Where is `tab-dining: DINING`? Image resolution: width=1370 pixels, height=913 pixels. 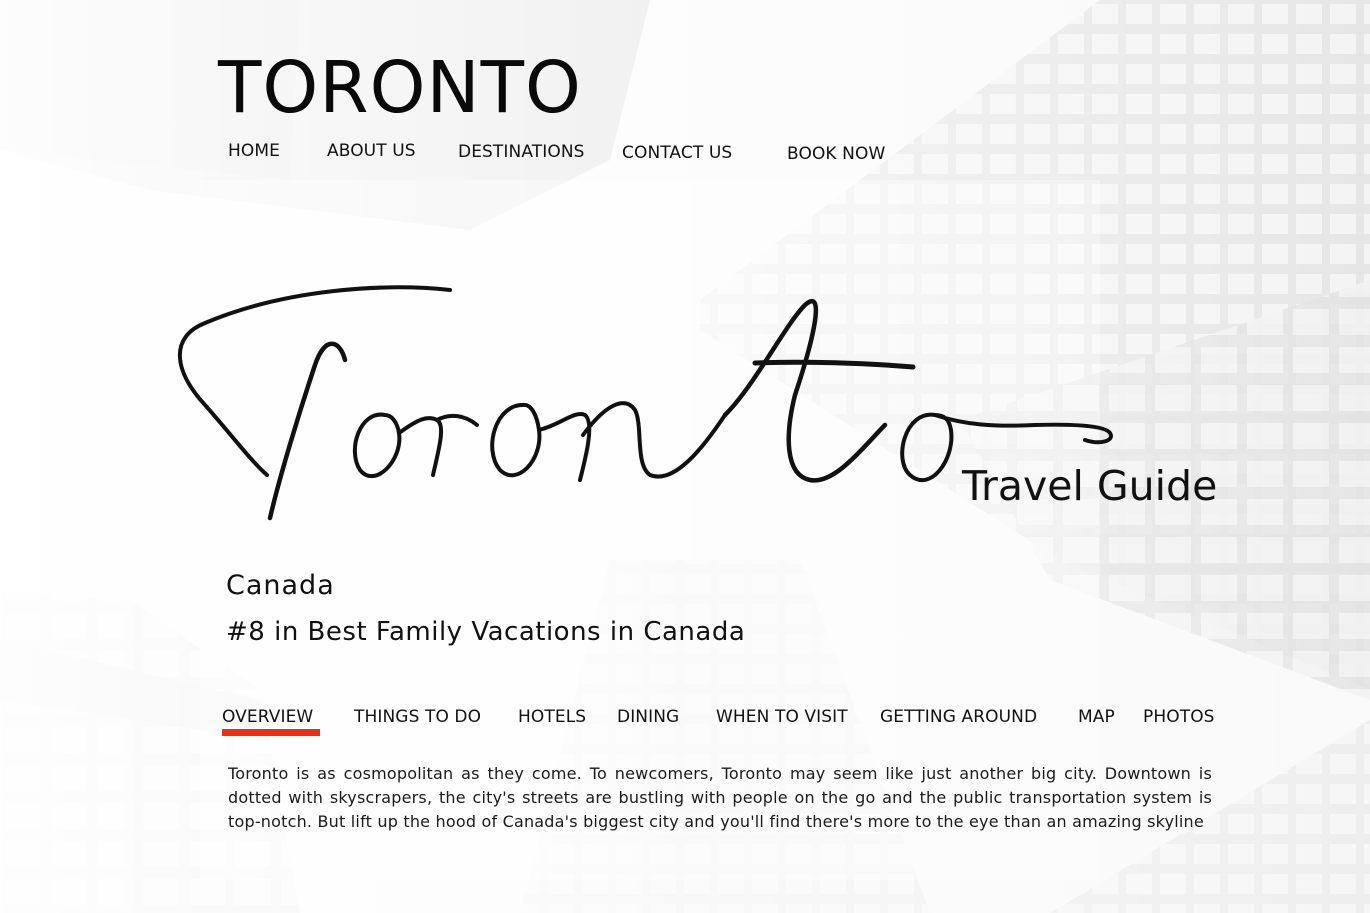
tab-dining: DINING is located at coordinates (648, 717).